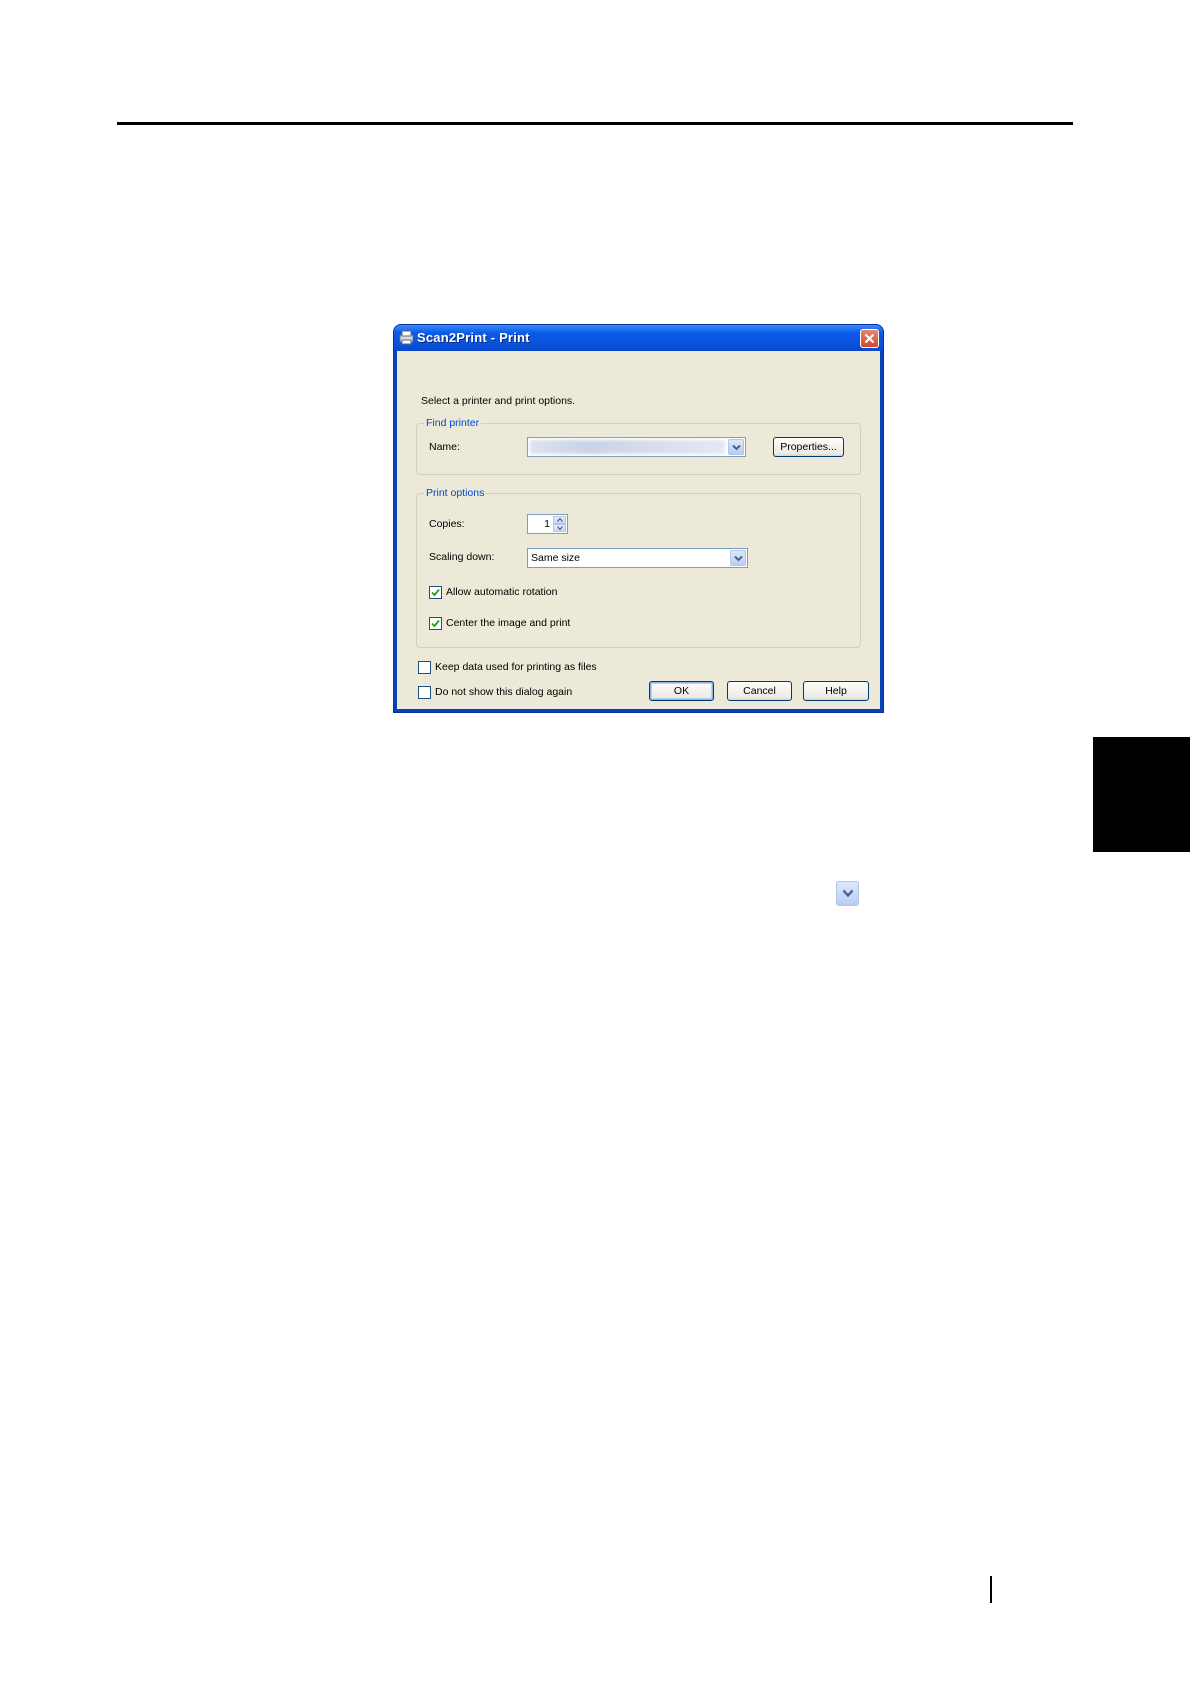 The width and height of the screenshot is (1190, 1684). Describe the element at coordinates (836, 691) in the screenshot. I see `help-button: Help` at that location.